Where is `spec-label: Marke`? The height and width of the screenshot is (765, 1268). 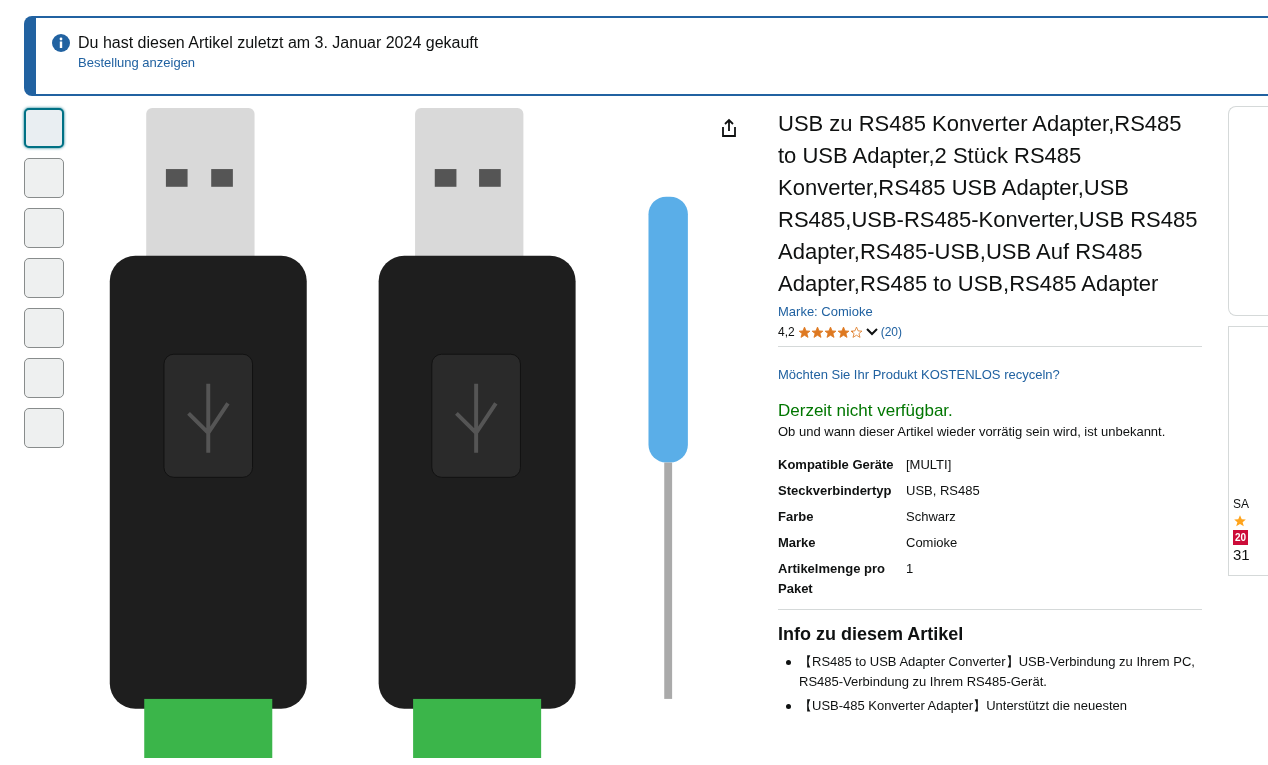 spec-label: Marke is located at coordinates (797, 542).